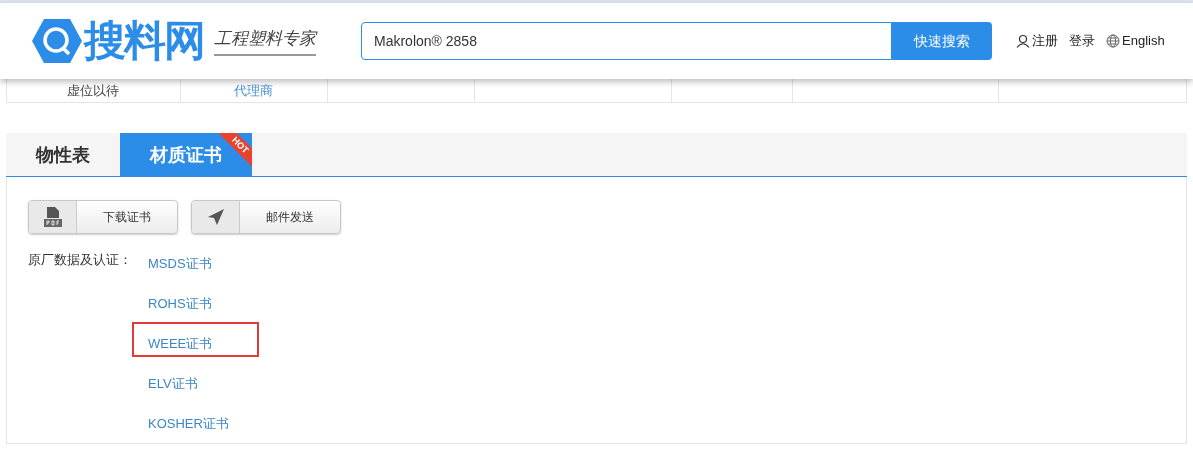 Image resolution: width=1193 pixels, height=452 pixels. Describe the element at coordinates (1135, 41) in the screenshot. I see `header-link: English` at that location.